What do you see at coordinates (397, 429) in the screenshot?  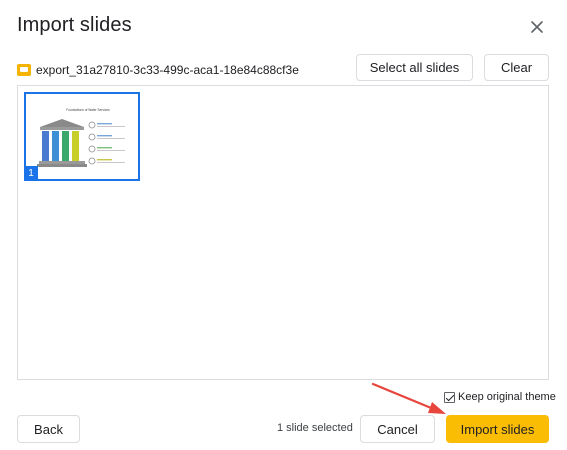 I see `cancel-button: Cancel` at bounding box center [397, 429].